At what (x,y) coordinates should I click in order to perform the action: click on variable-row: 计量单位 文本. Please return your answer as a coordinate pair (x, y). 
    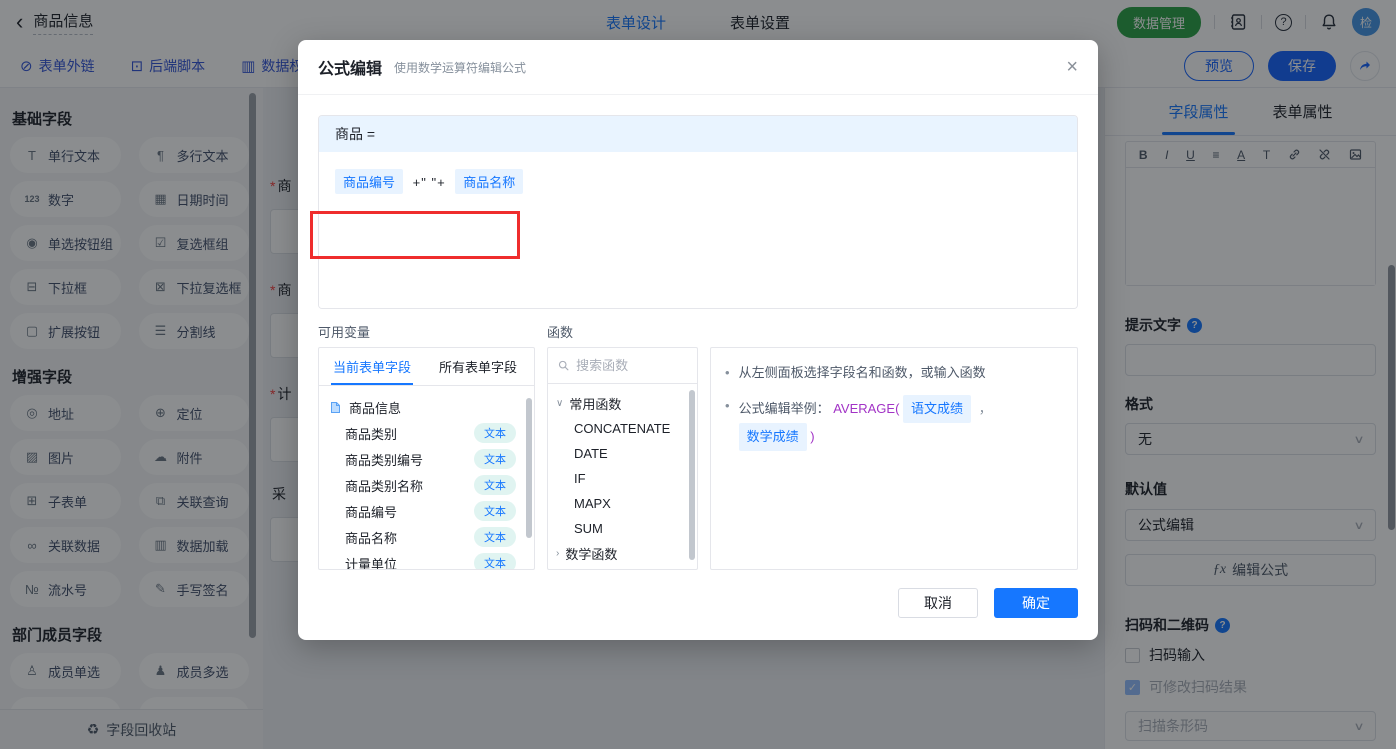
    Looking at the image, I should click on (431, 559).